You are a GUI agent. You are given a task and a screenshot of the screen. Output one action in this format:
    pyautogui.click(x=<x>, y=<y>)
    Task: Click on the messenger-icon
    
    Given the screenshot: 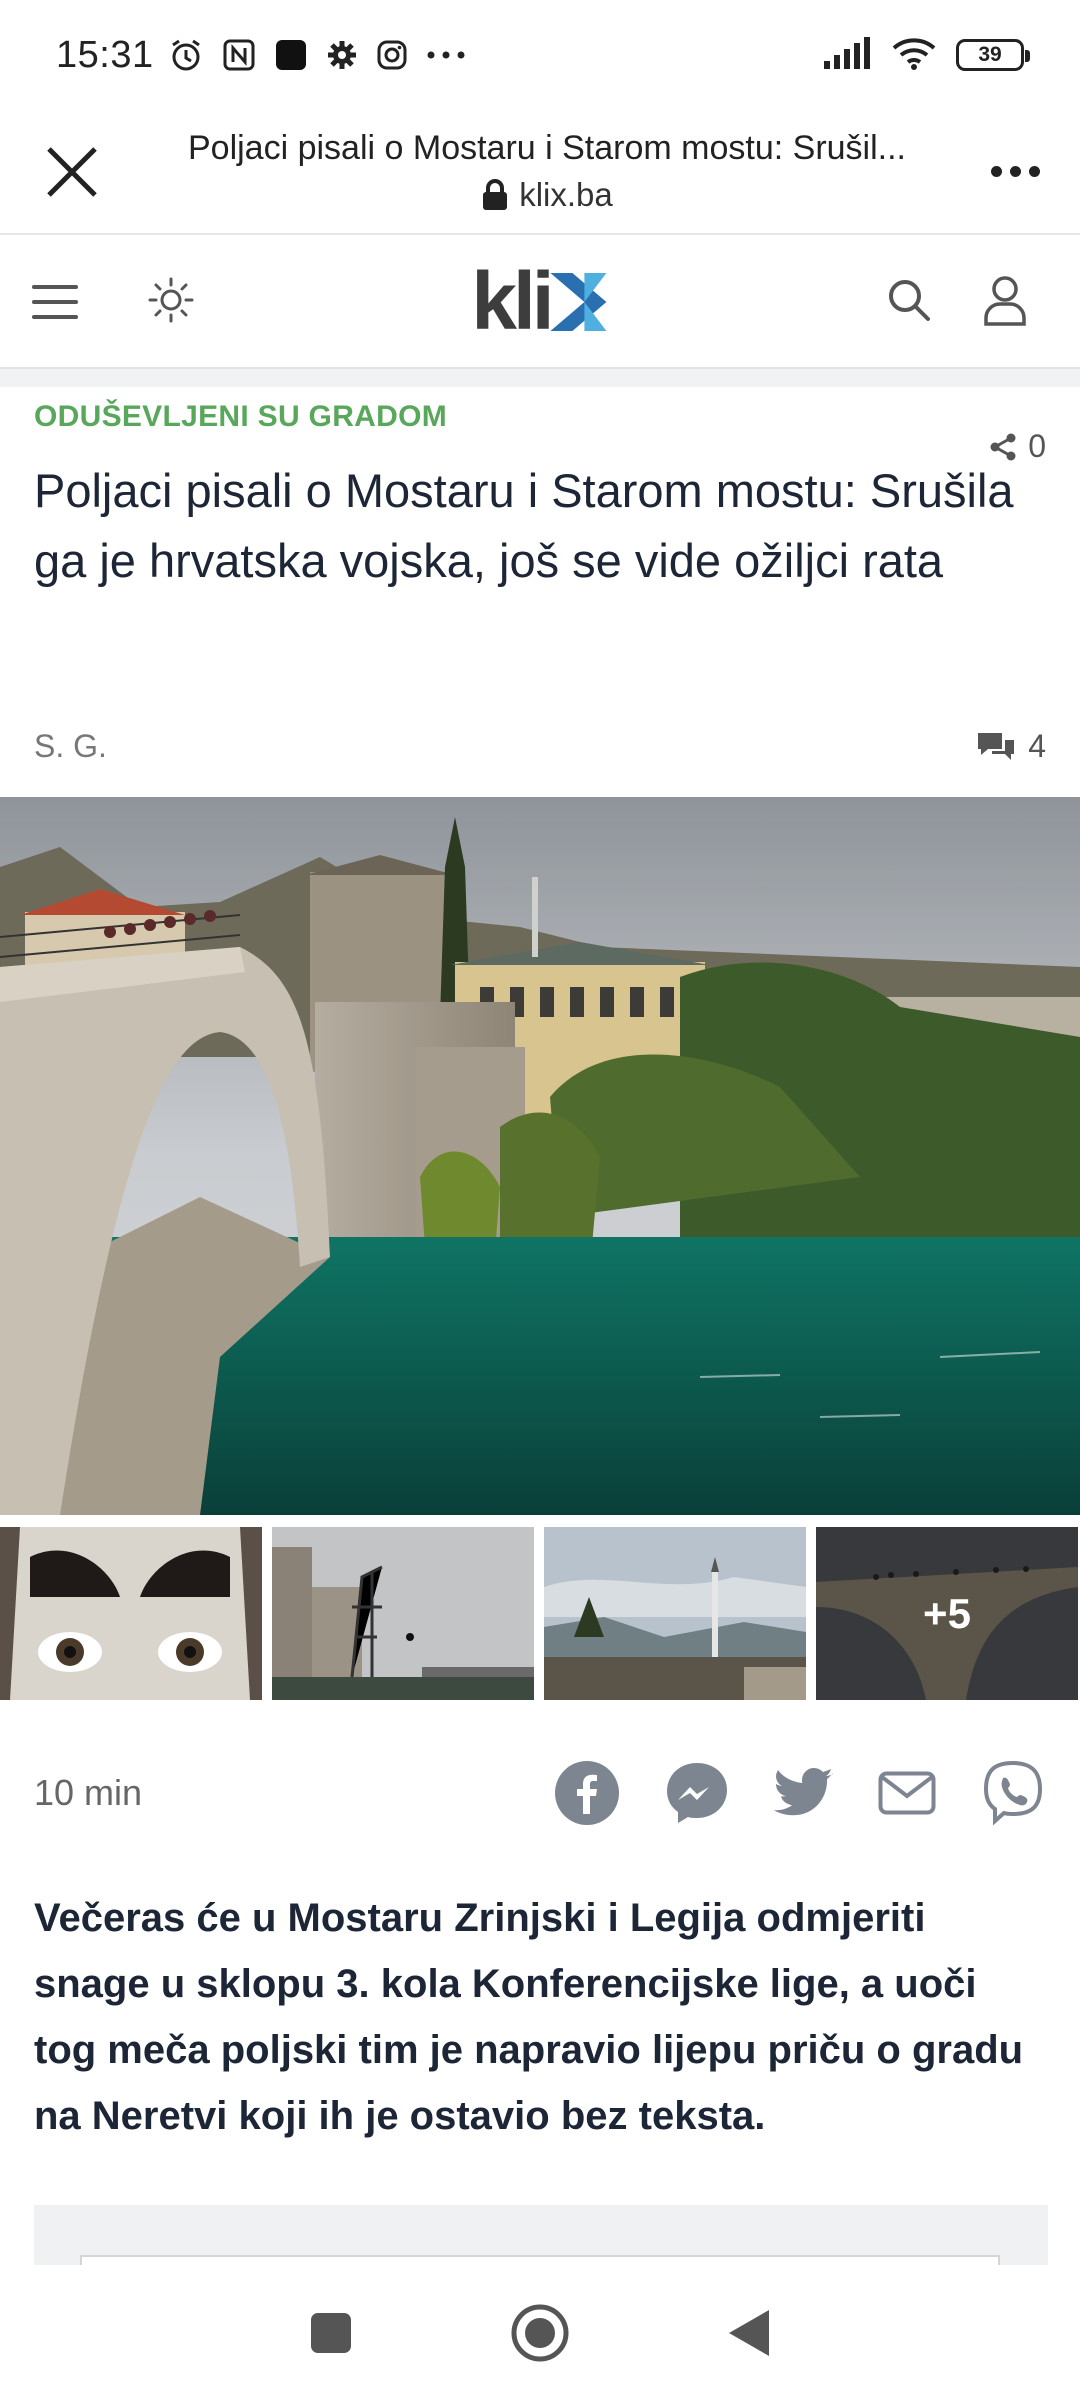 What is the action you would take?
    pyautogui.click(x=697, y=1793)
    